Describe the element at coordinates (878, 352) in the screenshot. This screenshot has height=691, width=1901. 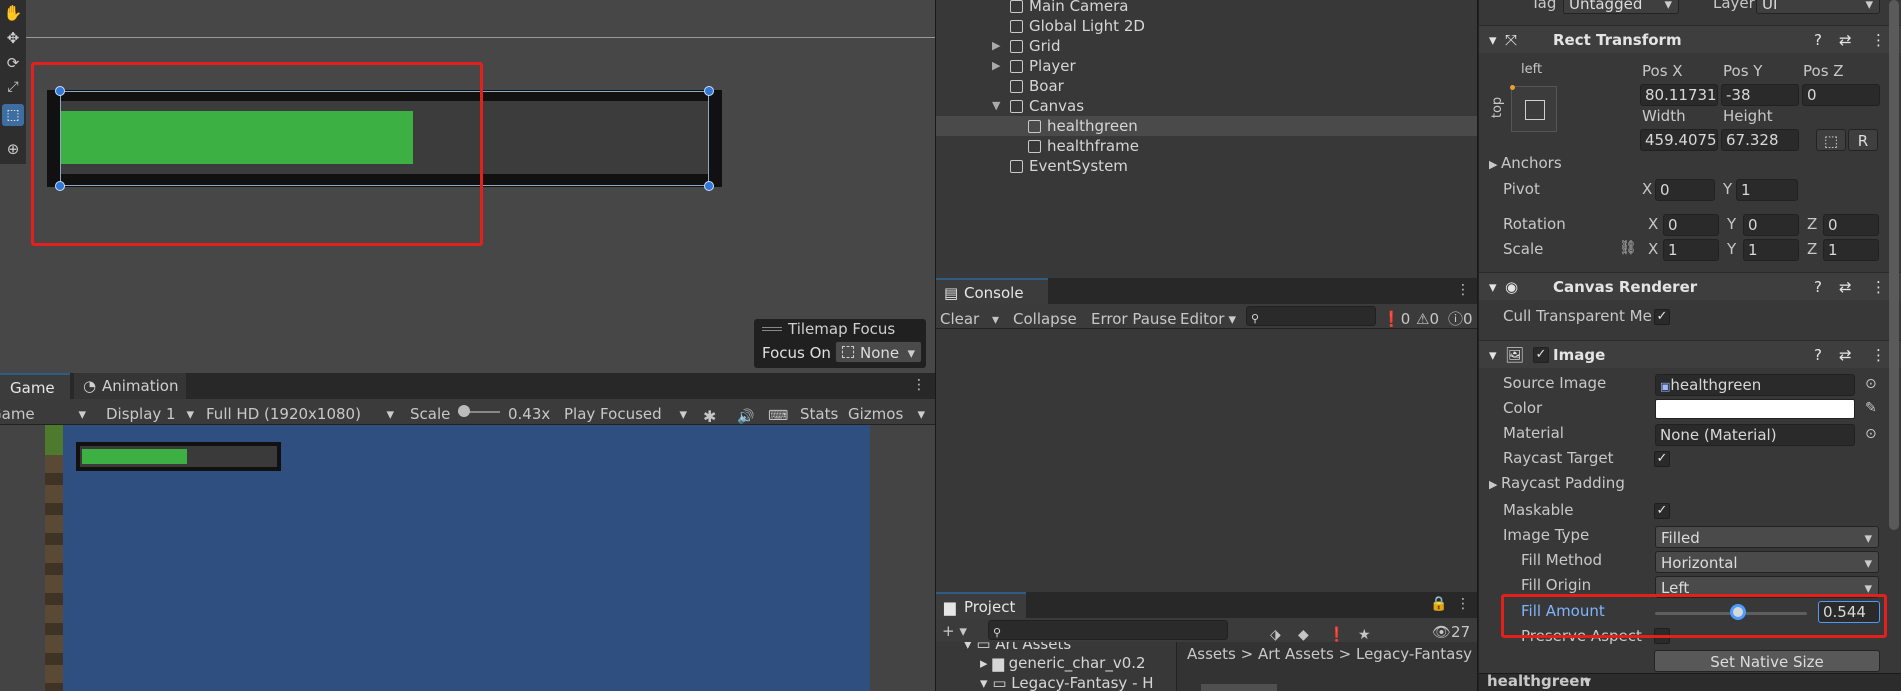
I see `focus-on-dropdown: None` at that location.